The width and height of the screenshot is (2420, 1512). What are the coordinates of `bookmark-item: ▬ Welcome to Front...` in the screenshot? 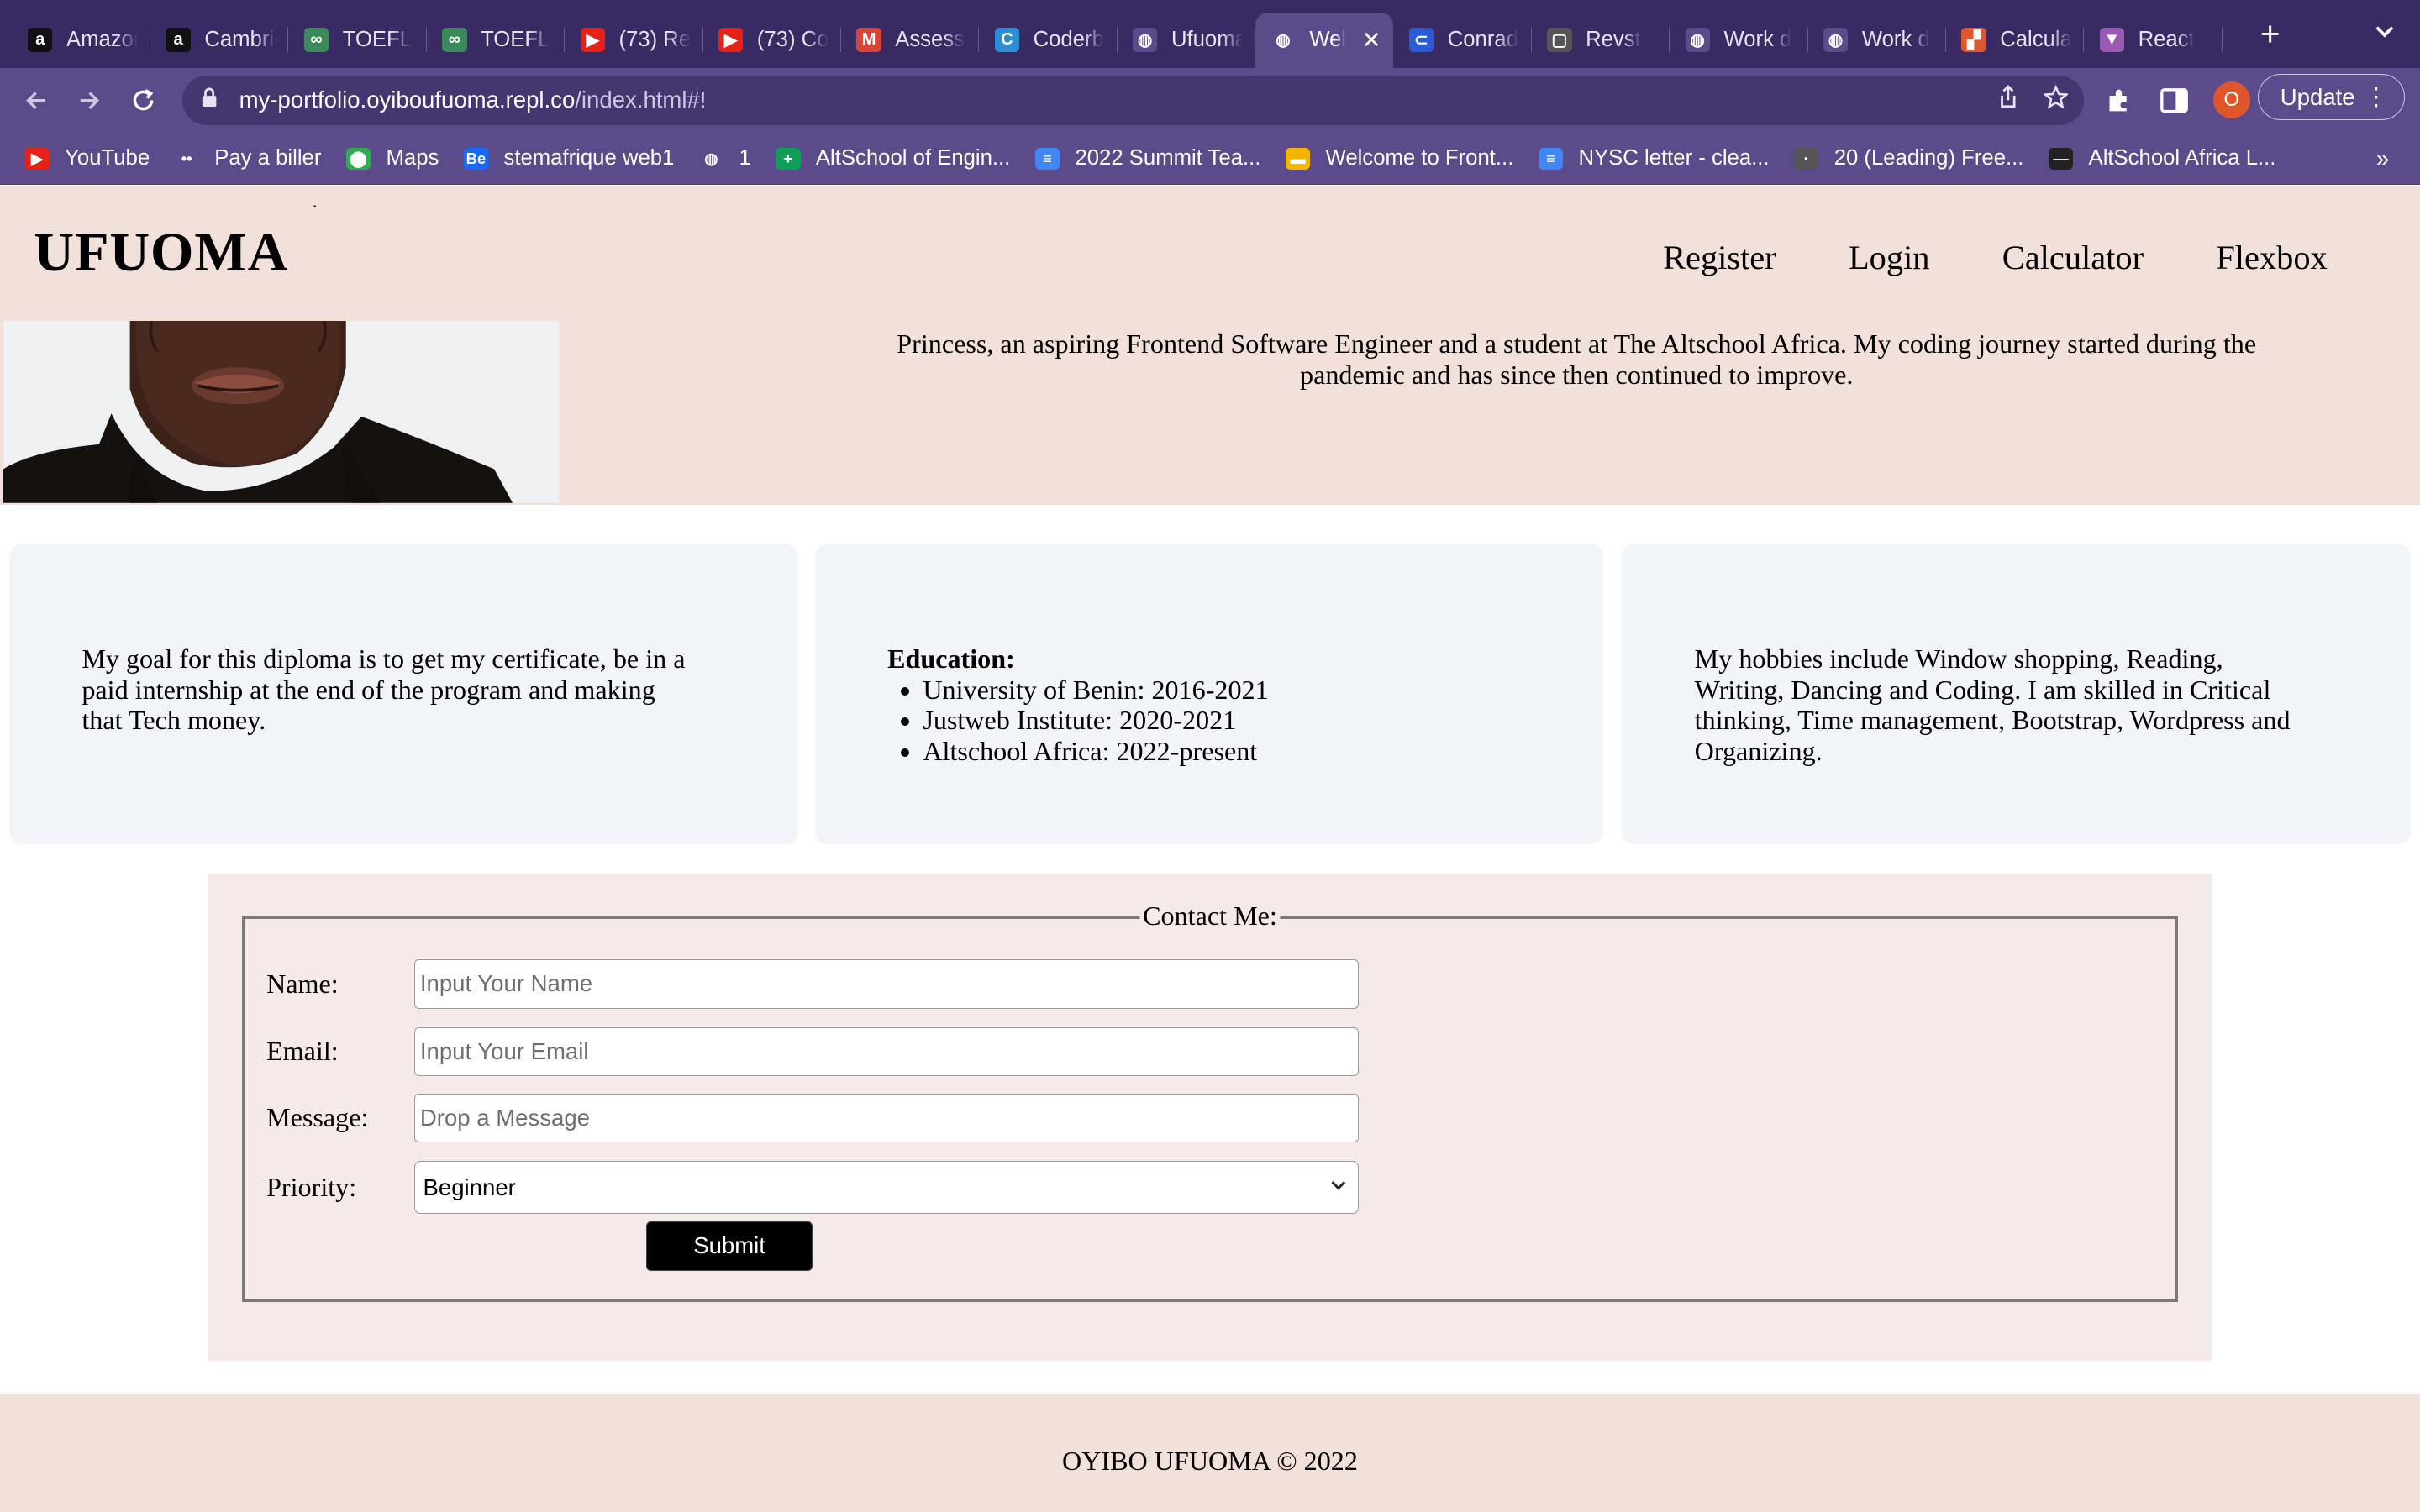 It's located at (1399, 158).